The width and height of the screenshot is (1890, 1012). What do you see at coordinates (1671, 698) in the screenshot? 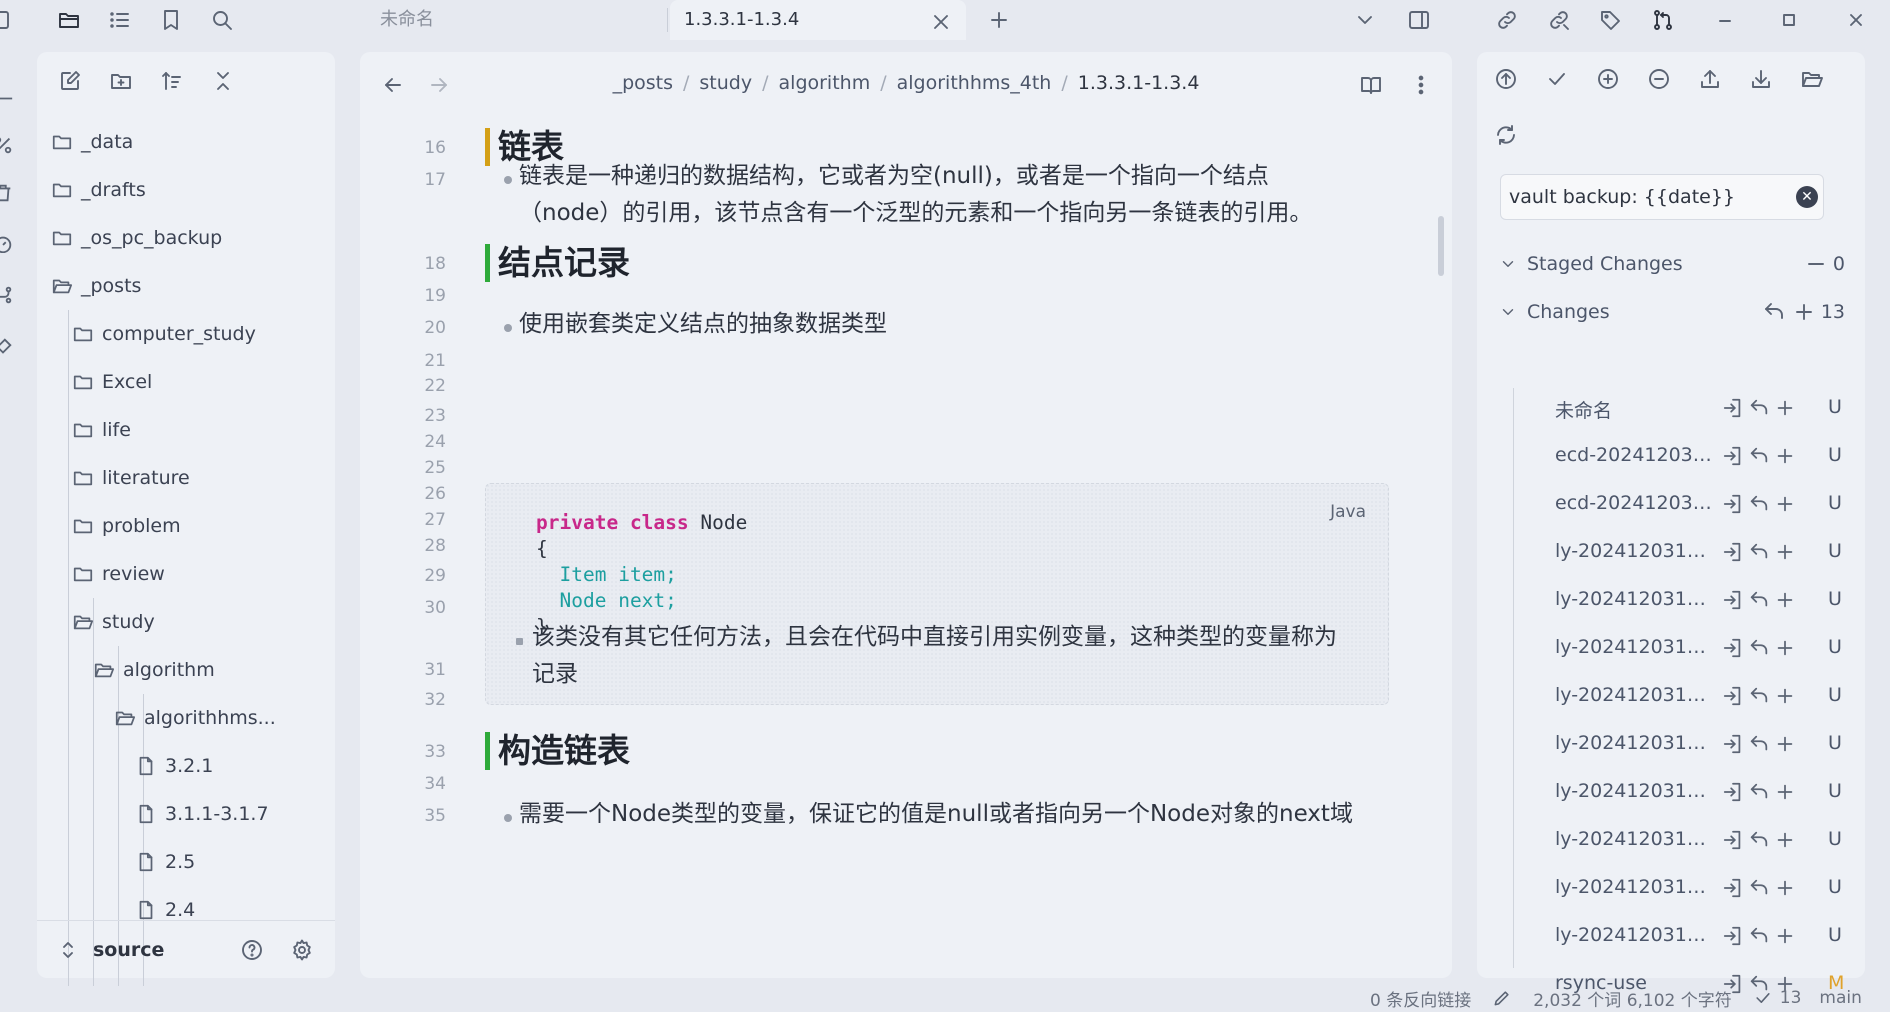
I see `change-item: ly-202412031540... U` at bounding box center [1671, 698].